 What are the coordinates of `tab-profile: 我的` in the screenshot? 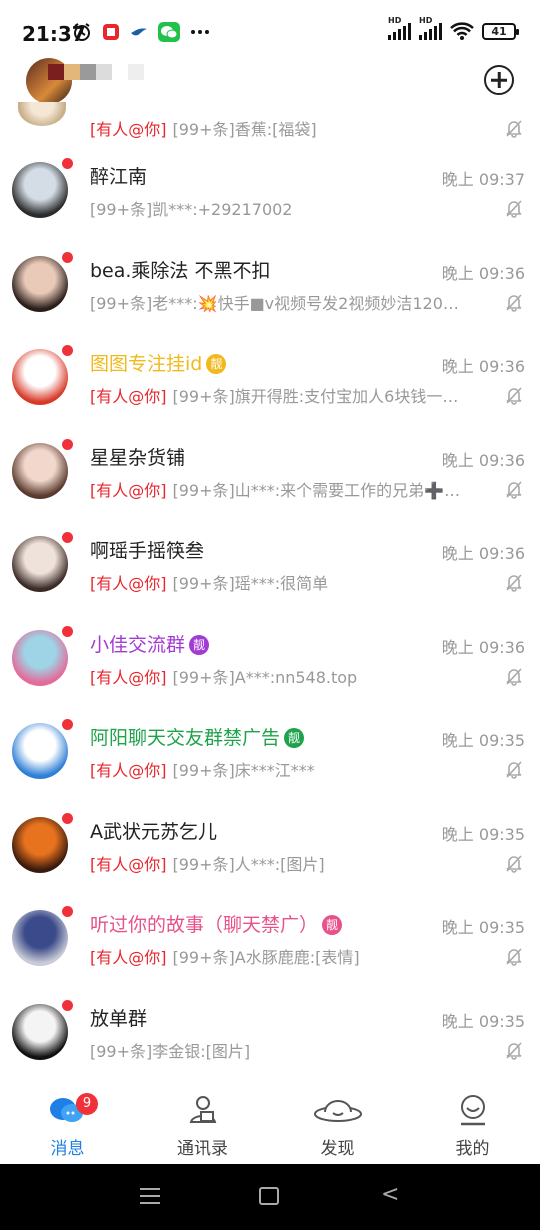 It's located at (472, 1121).